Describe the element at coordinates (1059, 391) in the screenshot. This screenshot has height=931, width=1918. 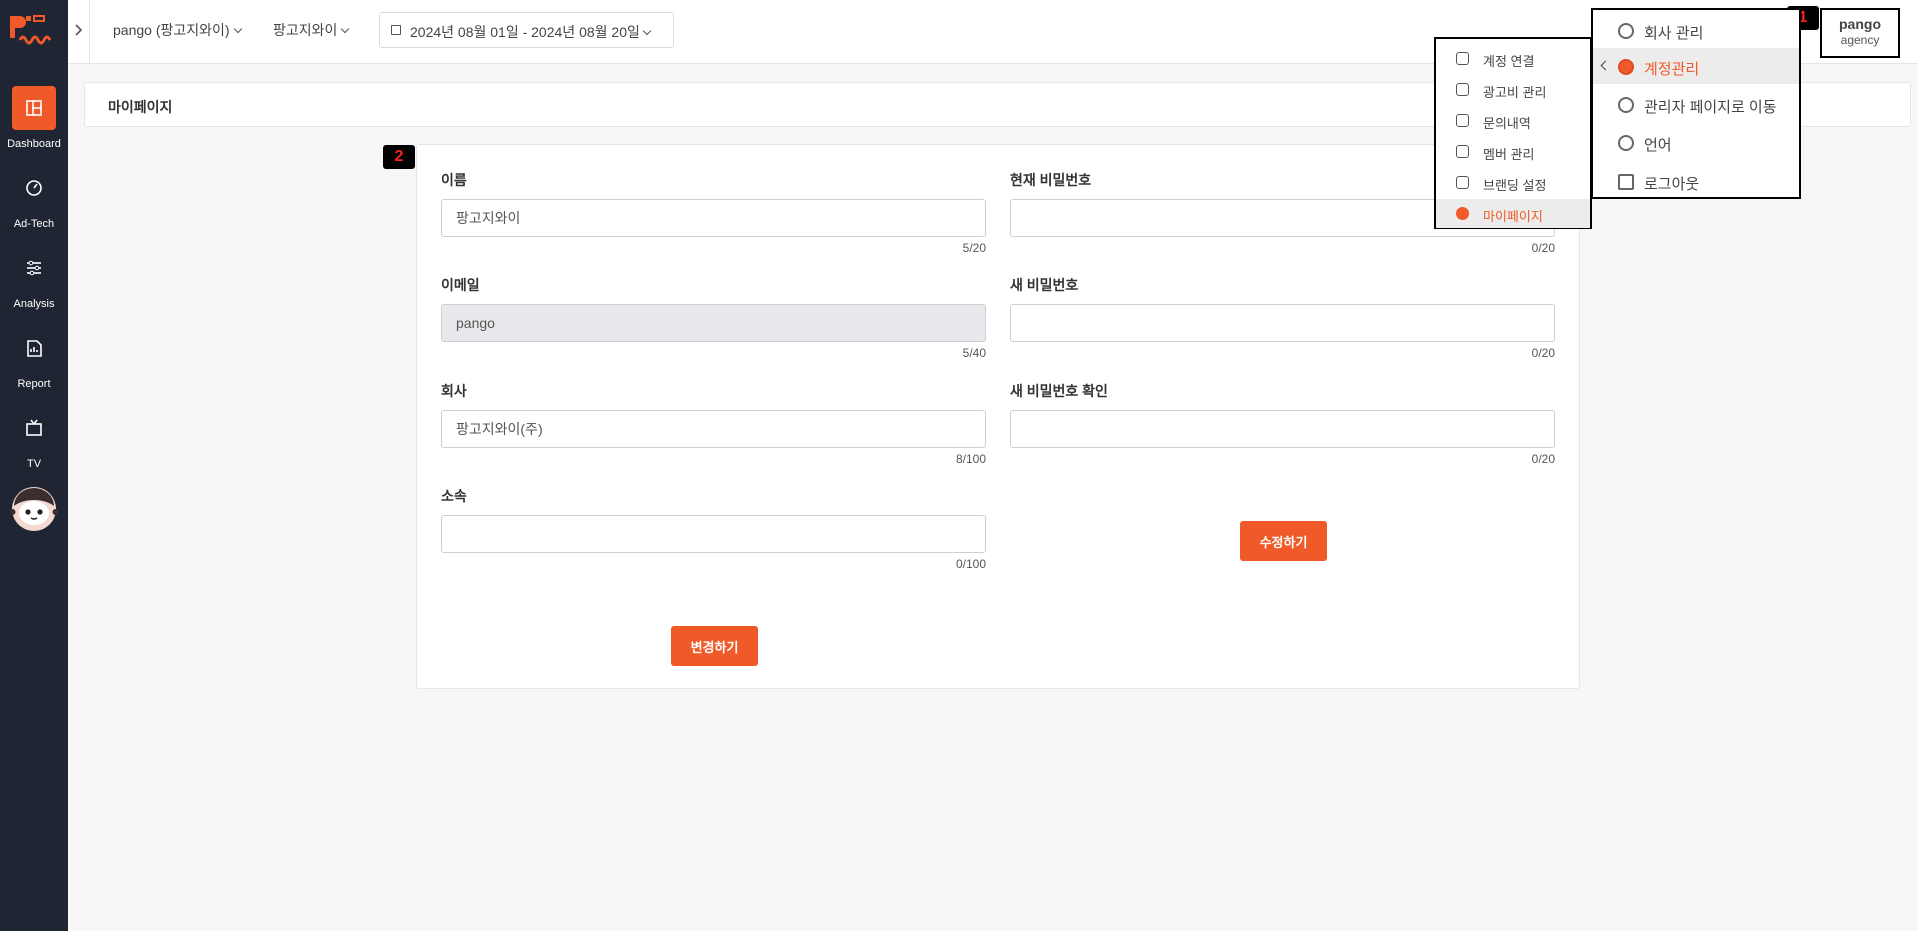
I see `confirm-password-label: 새 비밀번호 확인` at that location.